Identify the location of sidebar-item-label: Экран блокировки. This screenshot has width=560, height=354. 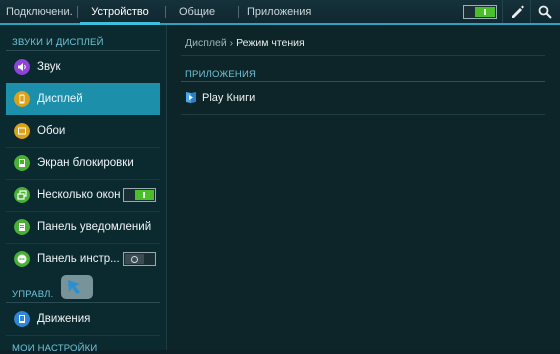
(85, 163).